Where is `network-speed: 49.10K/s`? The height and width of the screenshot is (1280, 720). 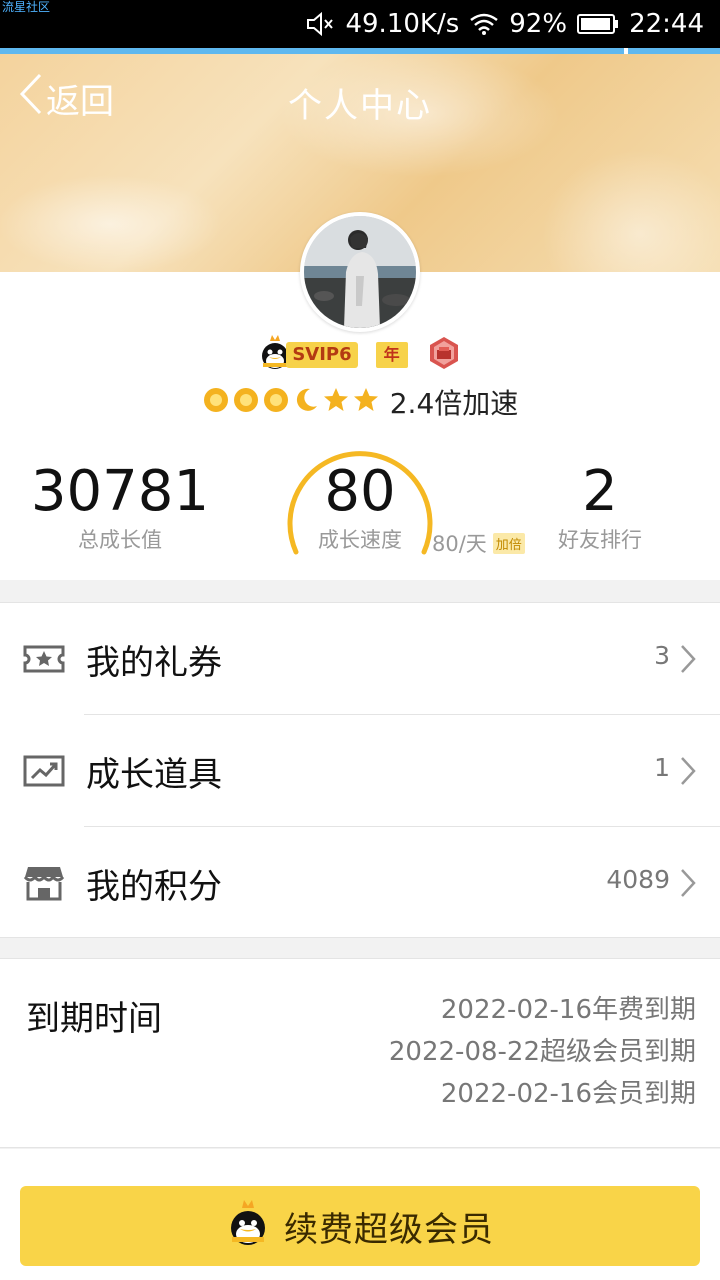 network-speed: 49.10K/s is located at coordinates (402, 24).